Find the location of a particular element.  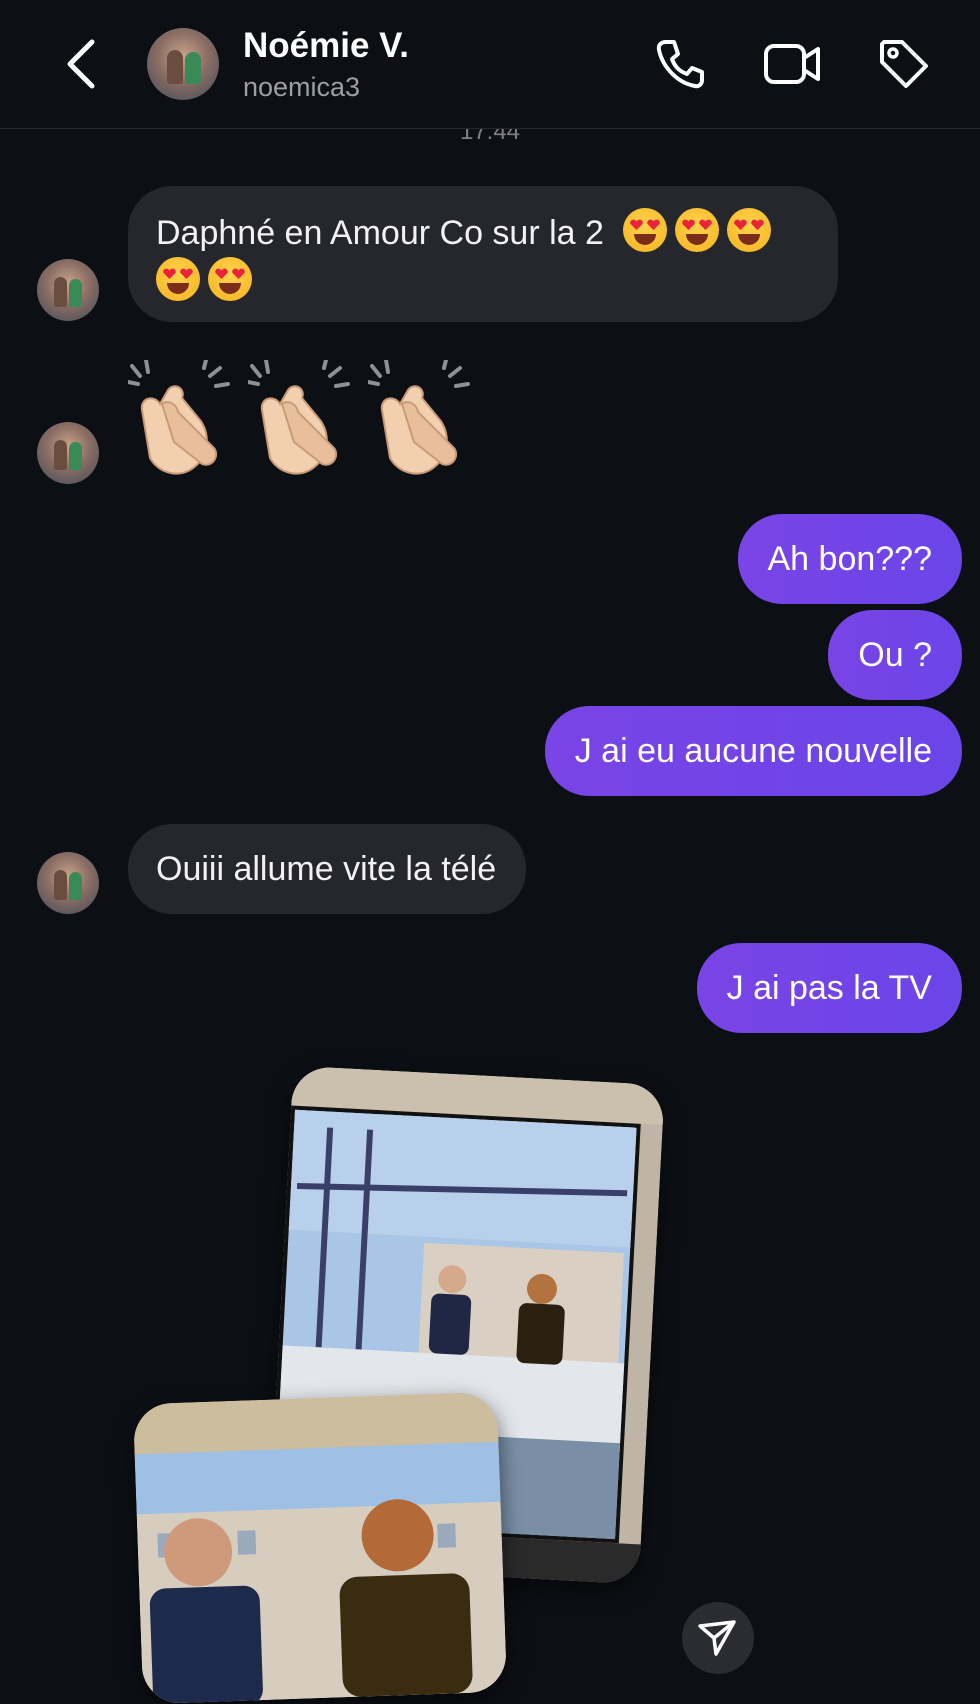

tv-photo-image is located at coordinates (320, 1547).